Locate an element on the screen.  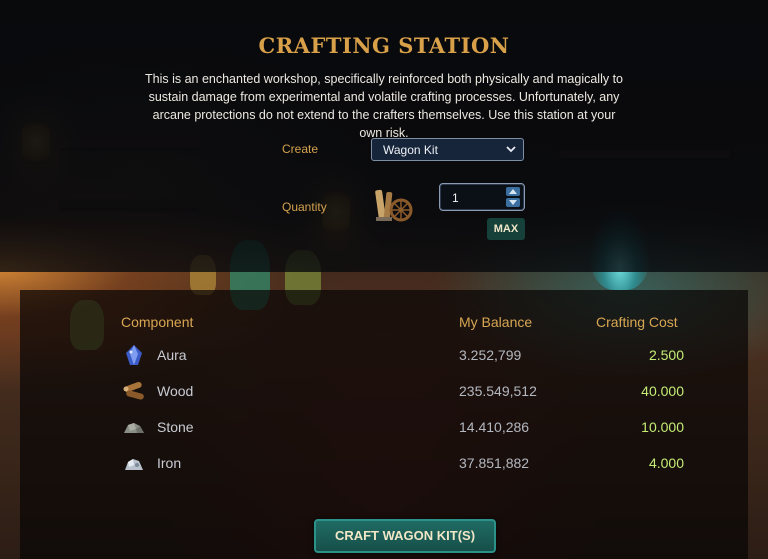
header-cost: Crafting Cost is located at coordinates (637, 322).